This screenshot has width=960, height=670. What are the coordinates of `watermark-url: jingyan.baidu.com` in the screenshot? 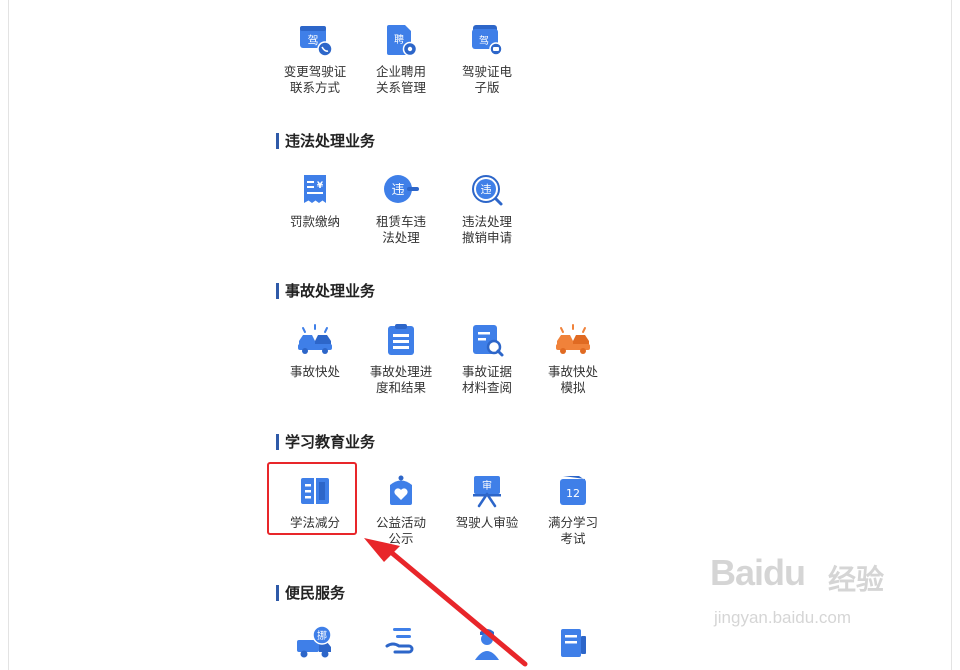 It's located at (783, 617).